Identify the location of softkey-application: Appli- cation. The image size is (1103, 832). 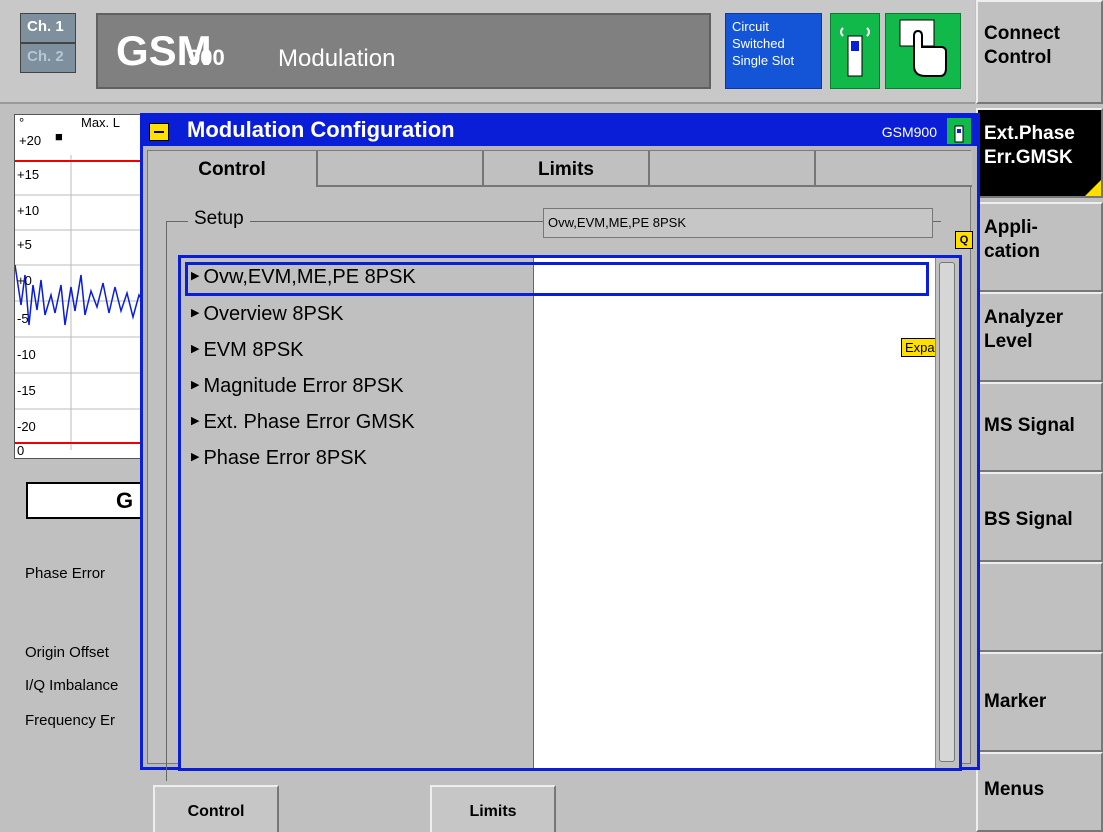
(1039, 247).